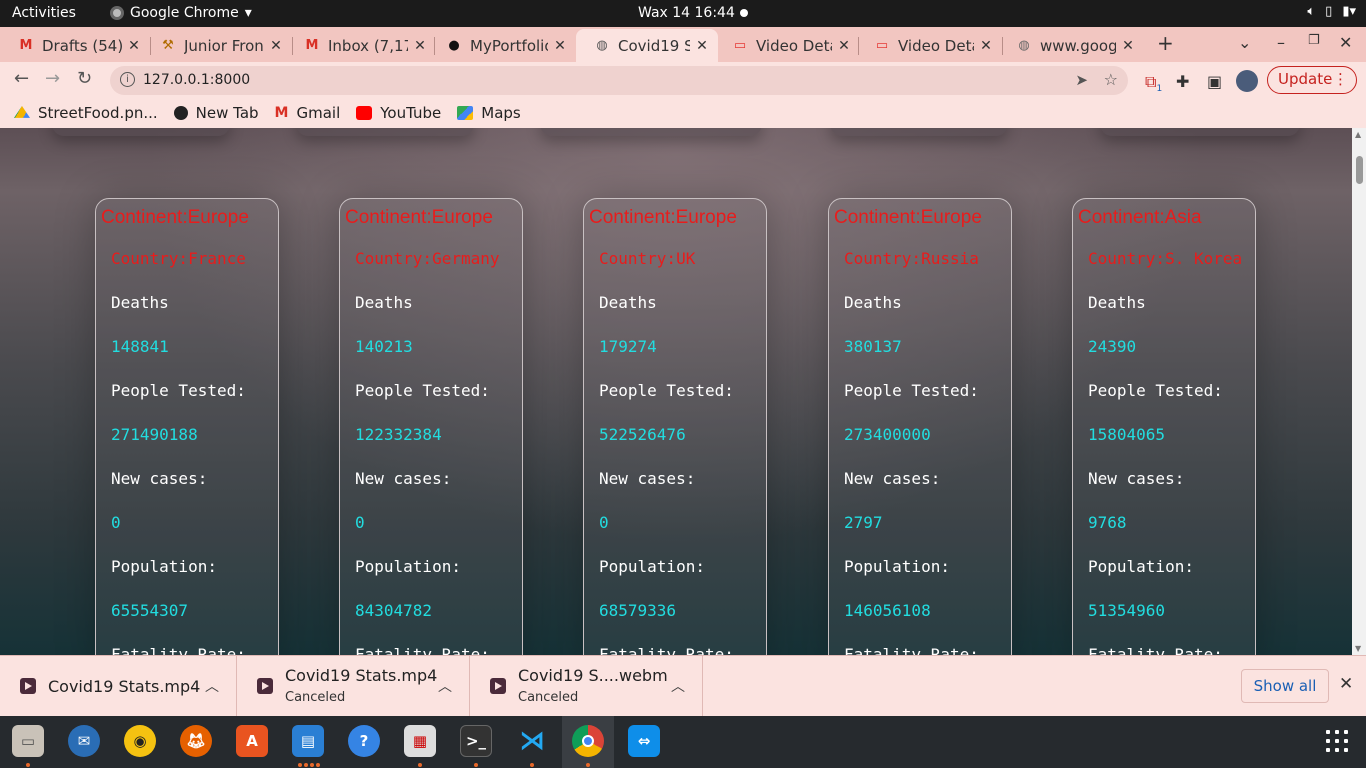  What do you see at coordinates (224, 45) in the screenshot?
I see `tab-title: Junior Fron` at bounding box center [224, 45].